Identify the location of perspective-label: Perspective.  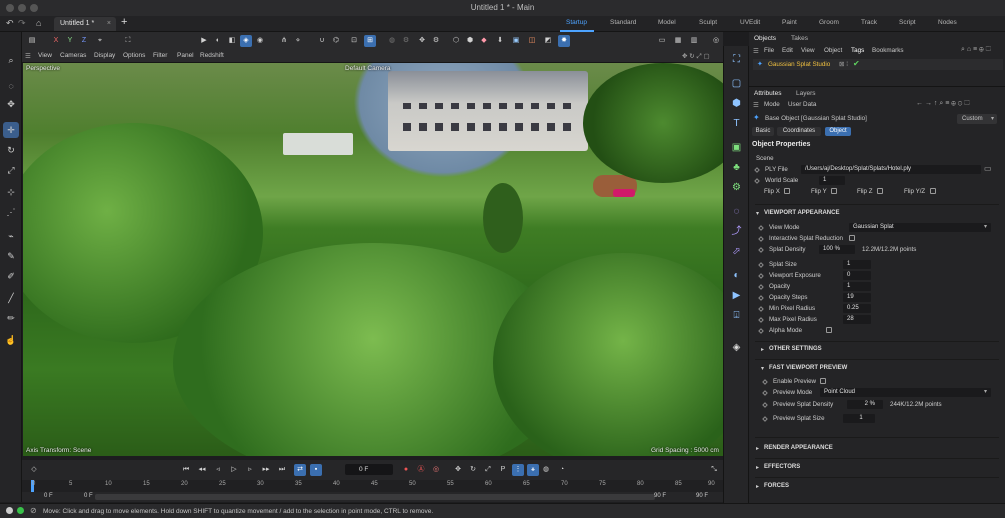
(43, 68).